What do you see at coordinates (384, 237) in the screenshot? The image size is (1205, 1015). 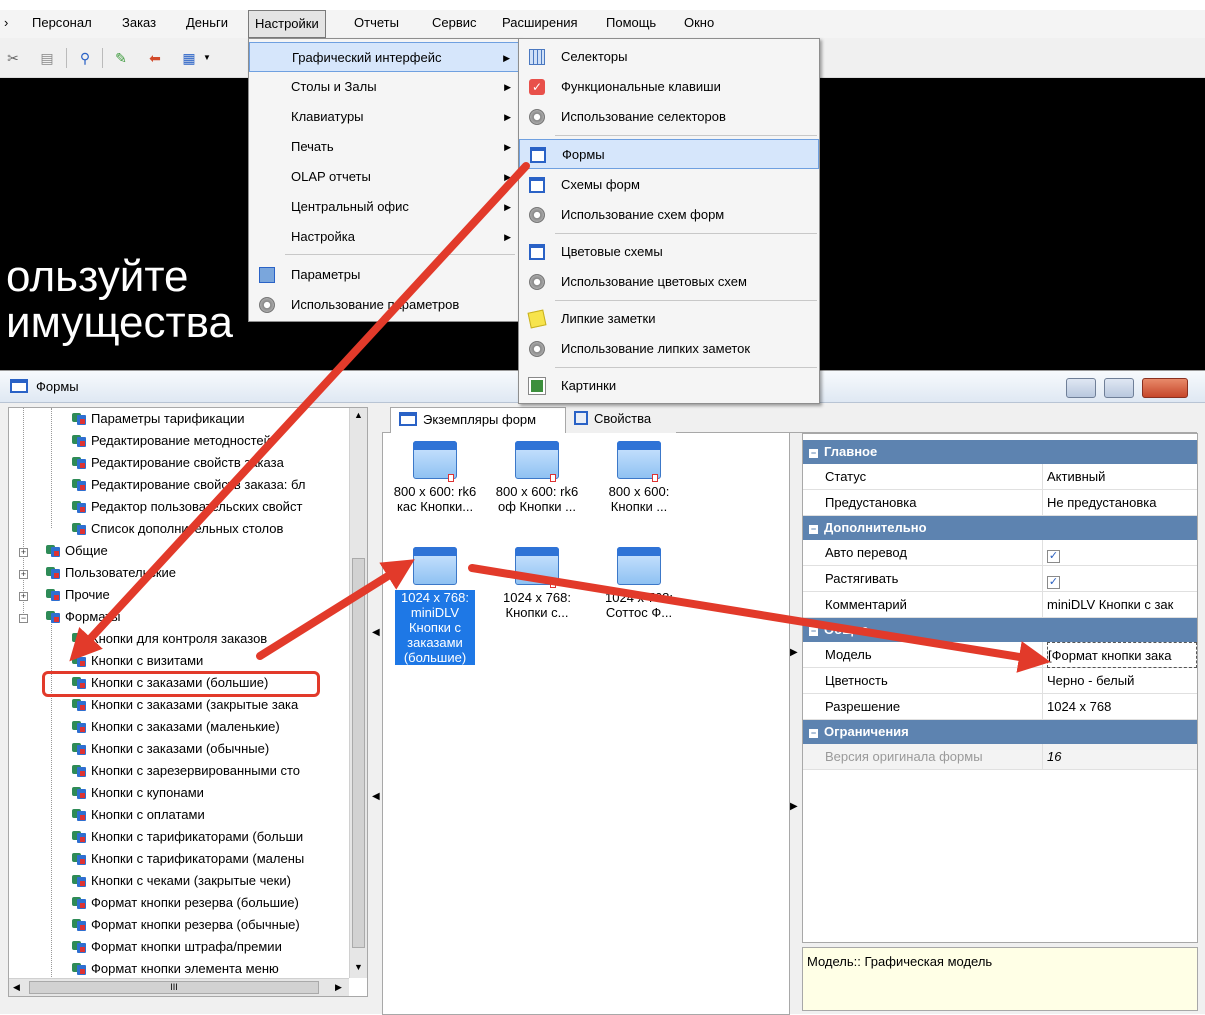 I see `menu-item-setup: Настройка ▶` at bounding box center [384, 237].